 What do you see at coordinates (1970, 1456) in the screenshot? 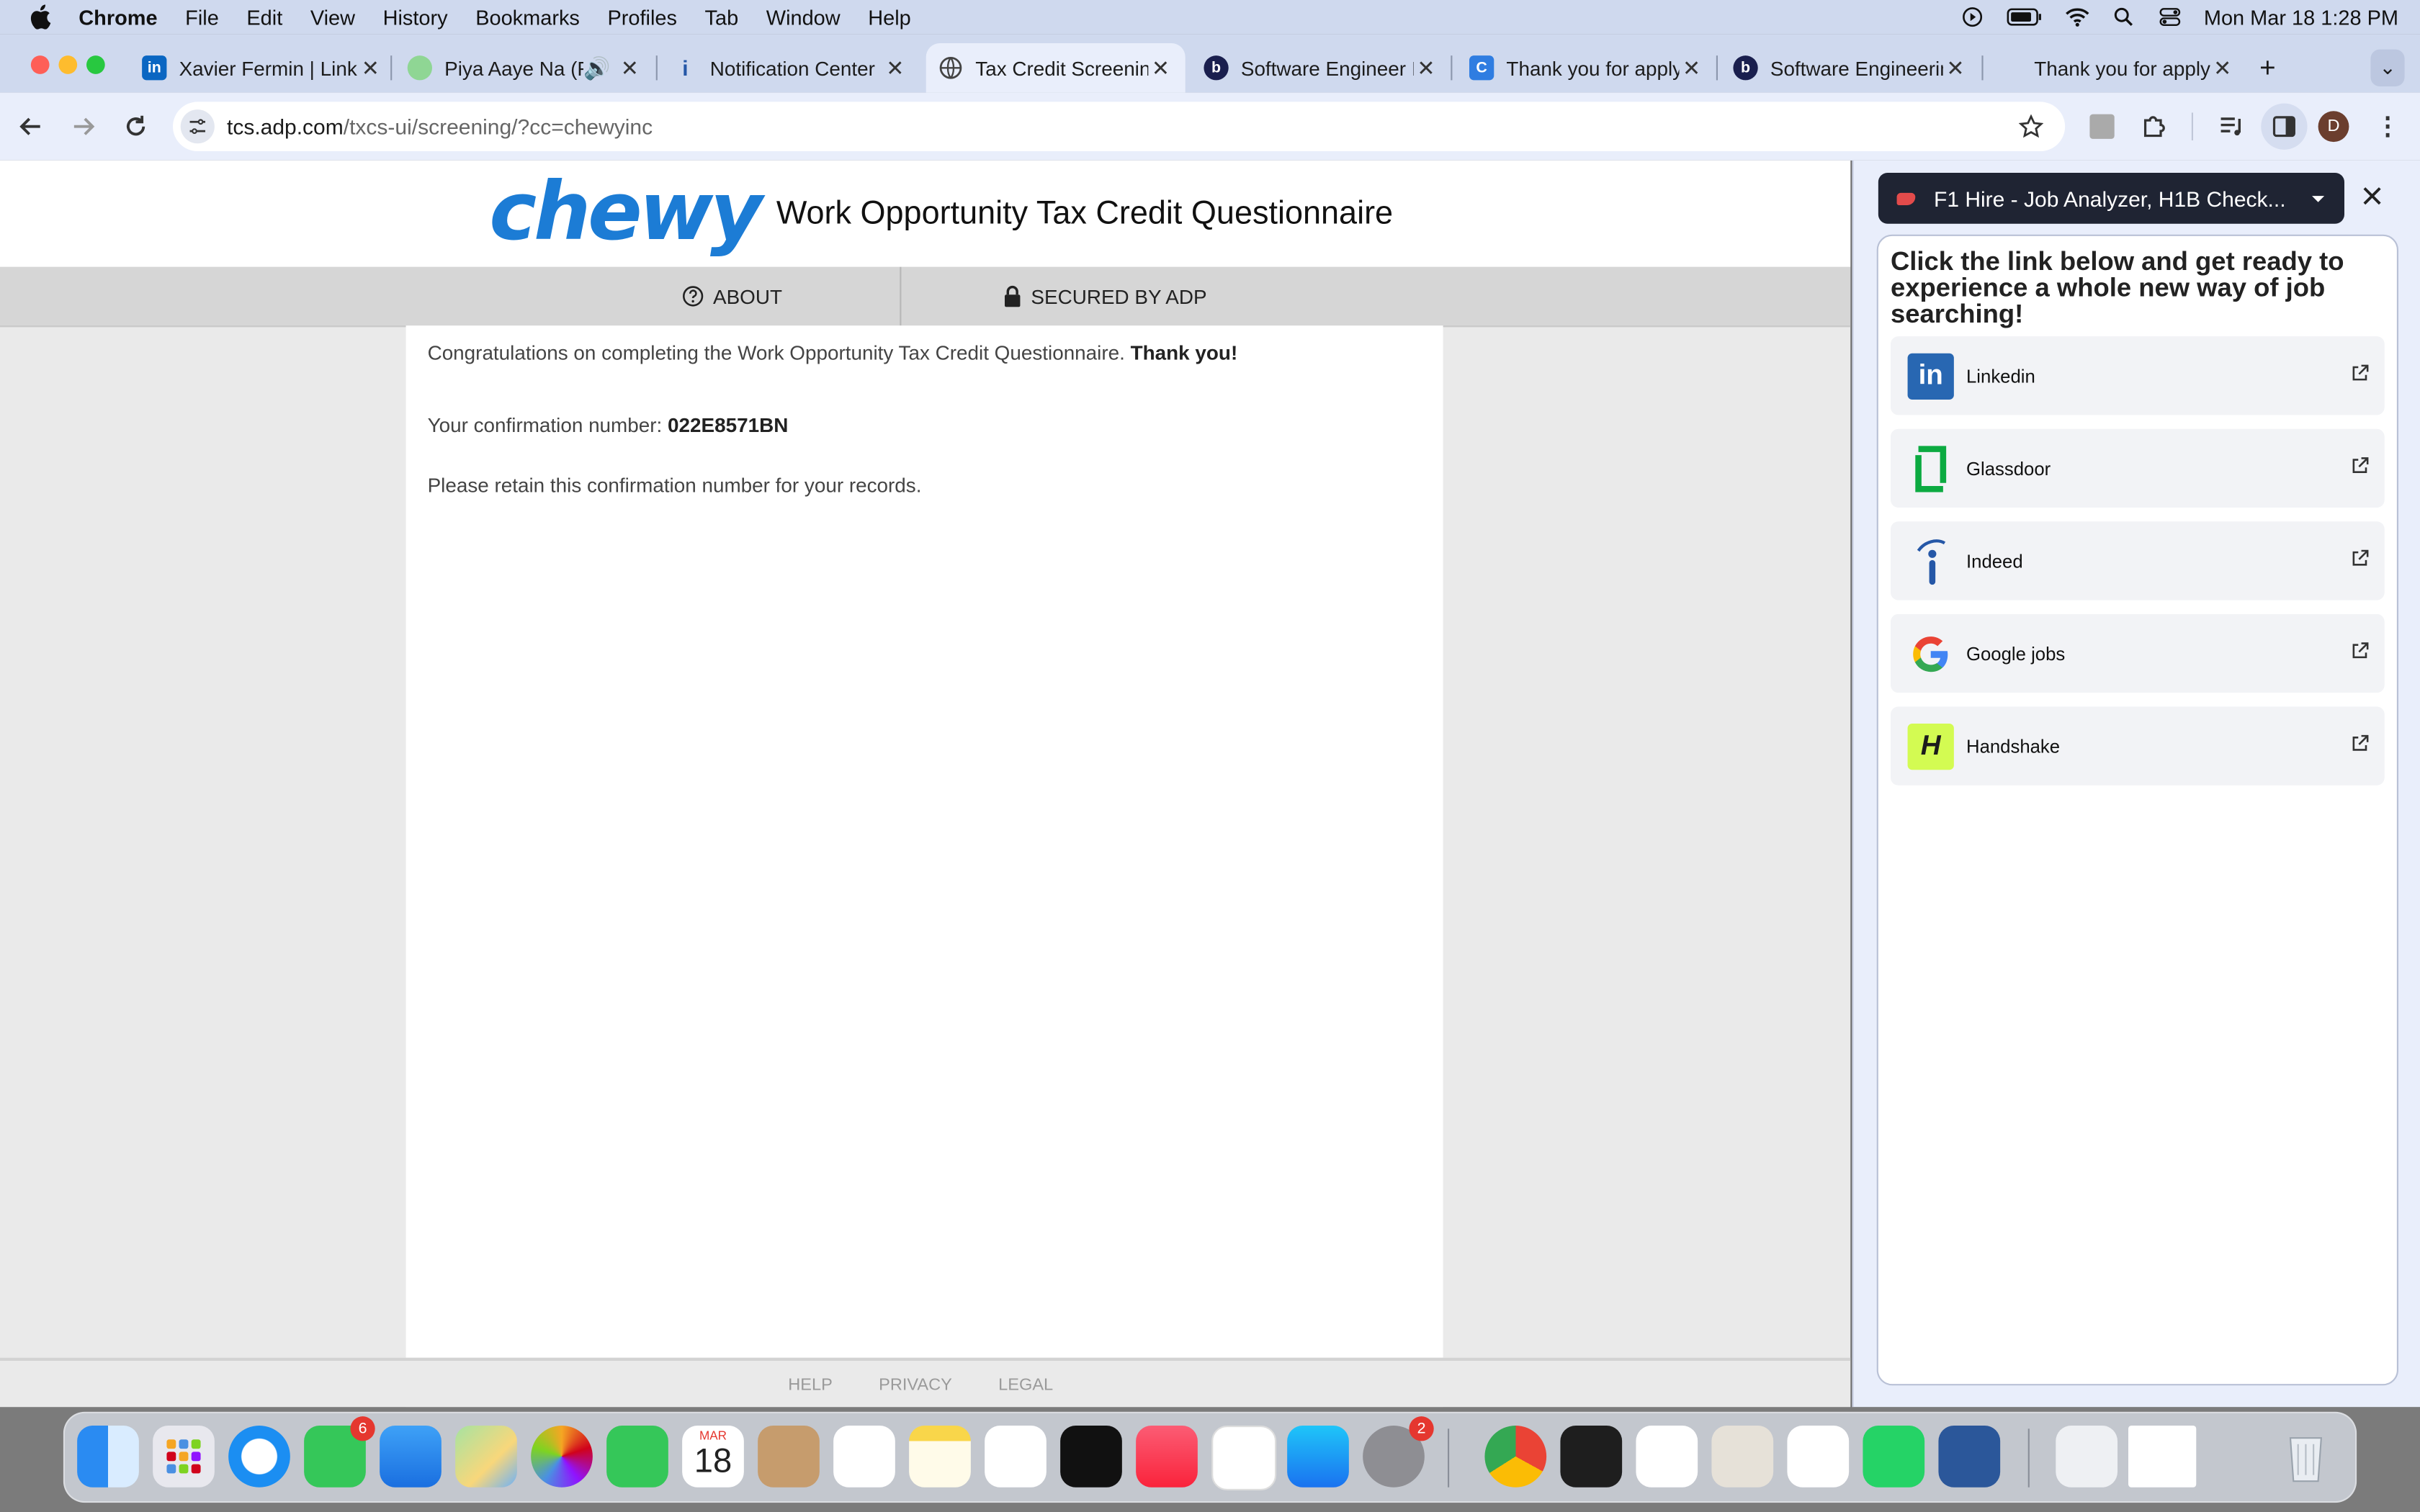
I see `word-icon` at bounding box center [1970, 1456].